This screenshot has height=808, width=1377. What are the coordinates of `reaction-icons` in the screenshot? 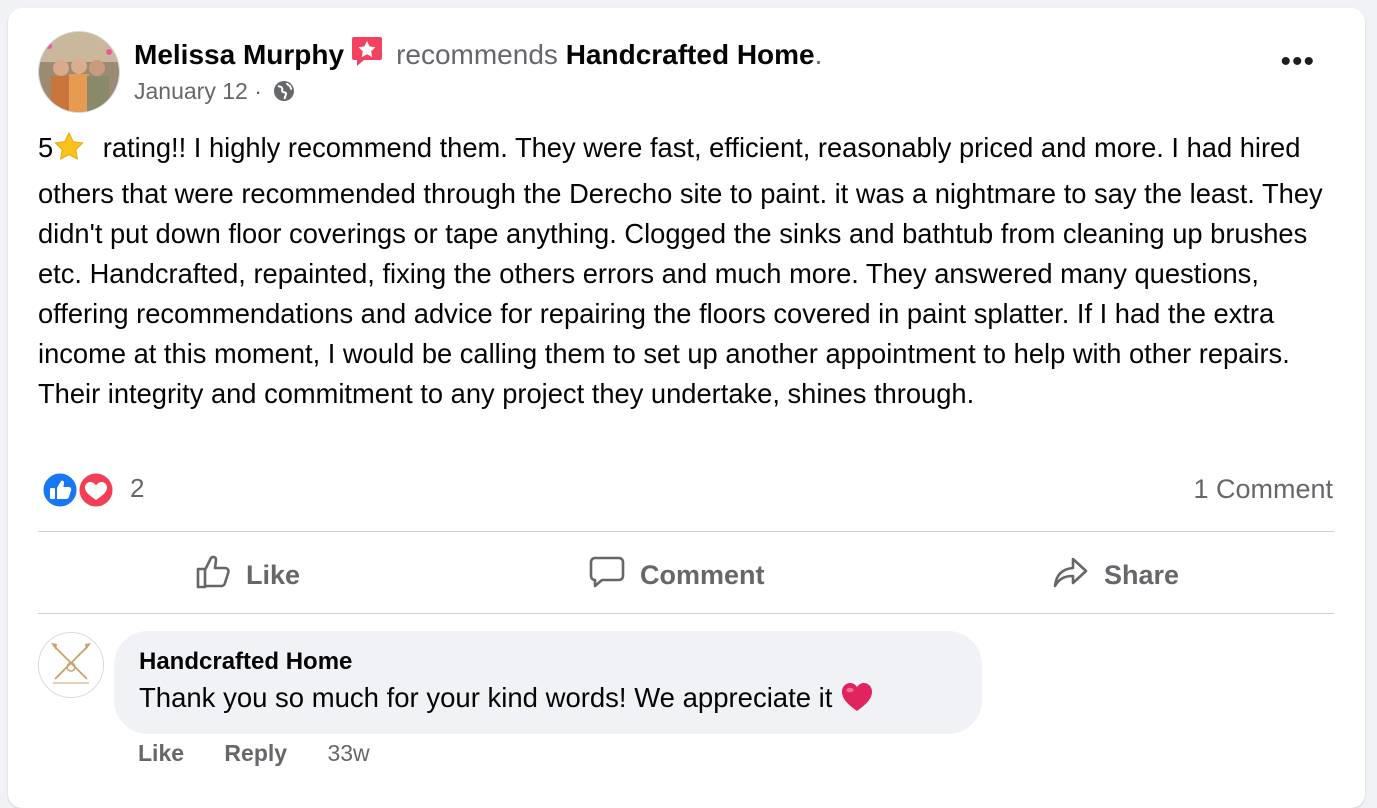 It's located at (80, 490).